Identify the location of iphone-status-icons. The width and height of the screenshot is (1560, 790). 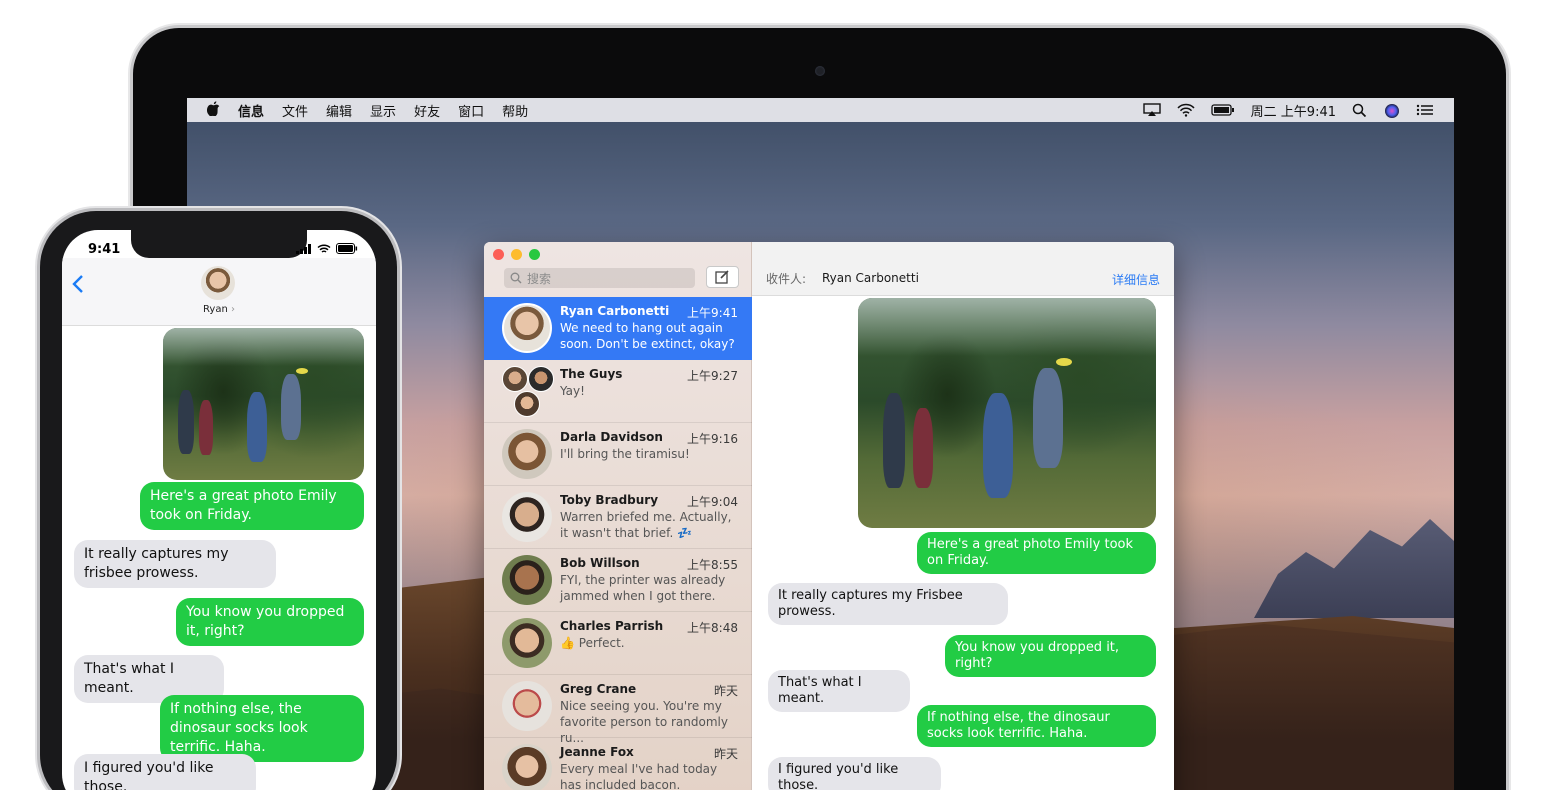
(327, 248).